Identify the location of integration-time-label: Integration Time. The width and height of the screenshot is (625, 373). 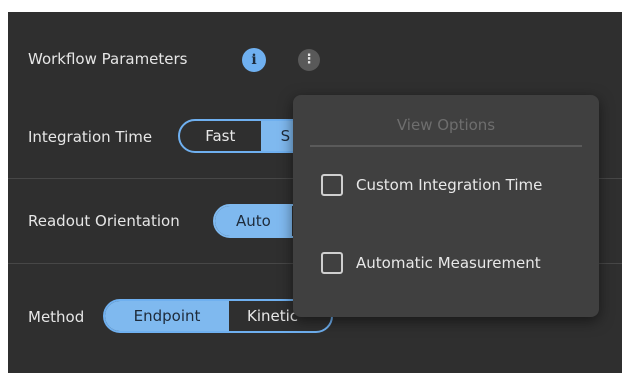
(90, 137).